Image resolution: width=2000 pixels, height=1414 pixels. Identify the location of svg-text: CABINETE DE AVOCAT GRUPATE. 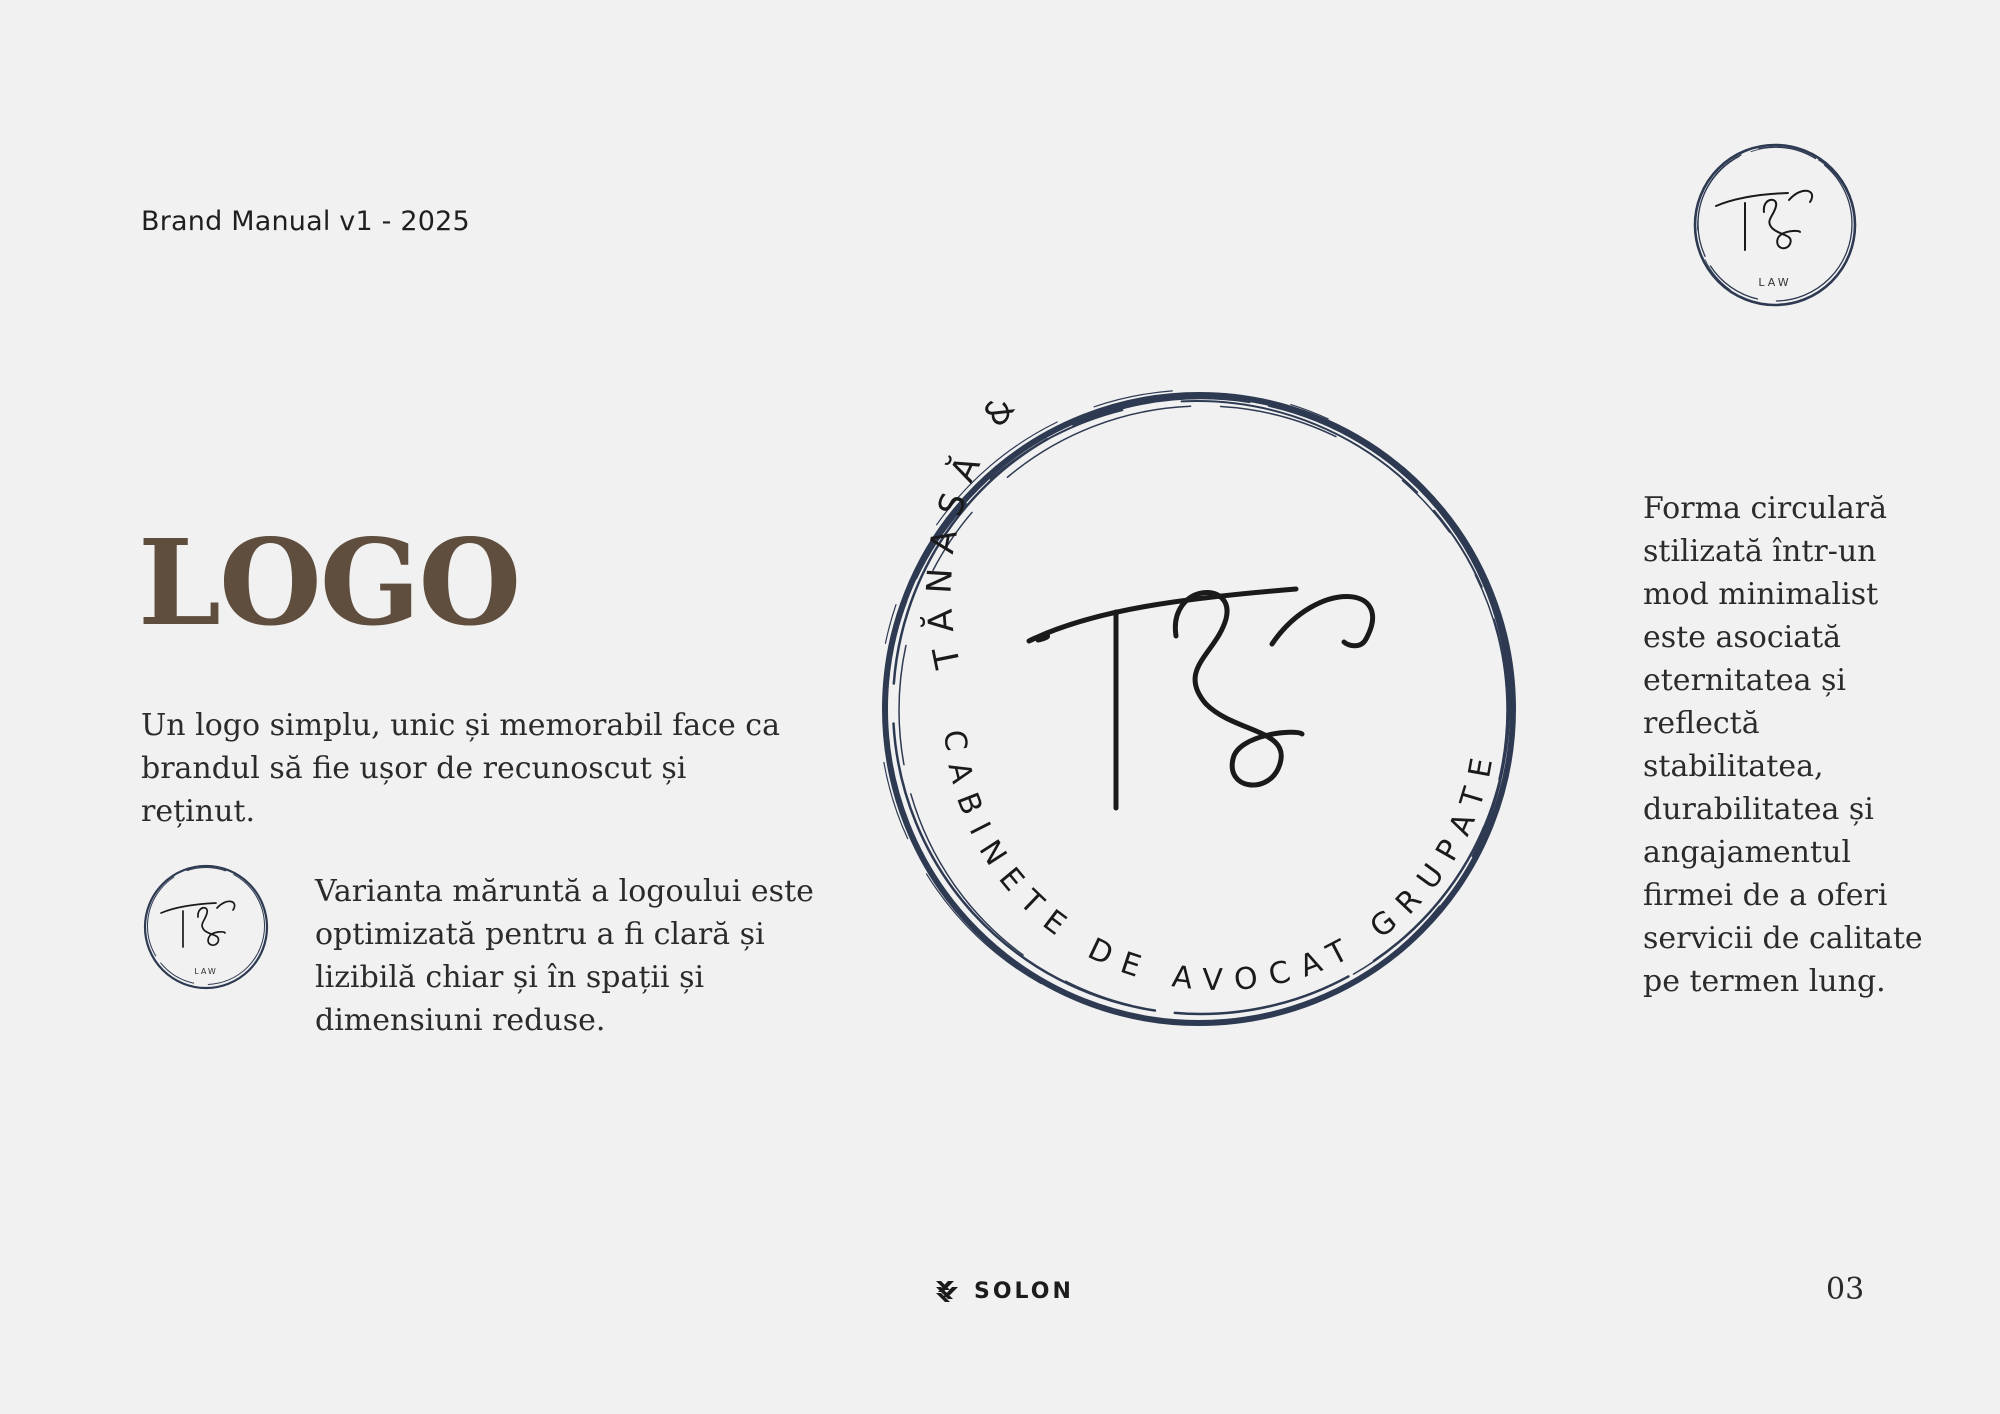
(1219, 863).